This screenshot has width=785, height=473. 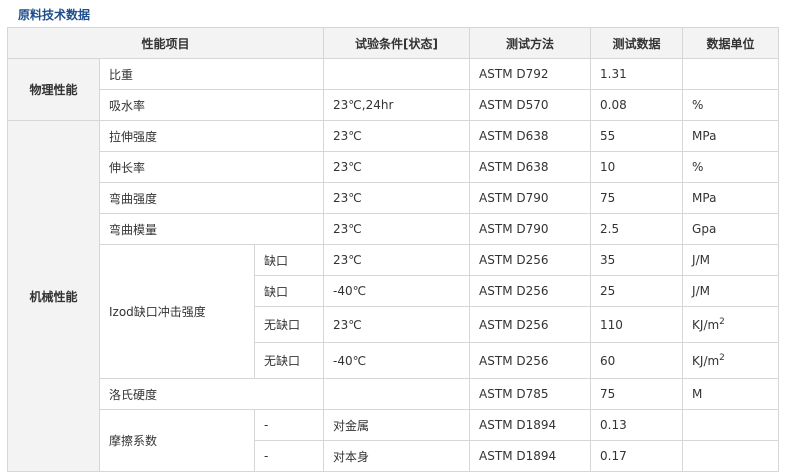 I want to click on table-row: 摩擦系数 - 对金属 ASTM D1894 0.13, so click(x=394, y=440).